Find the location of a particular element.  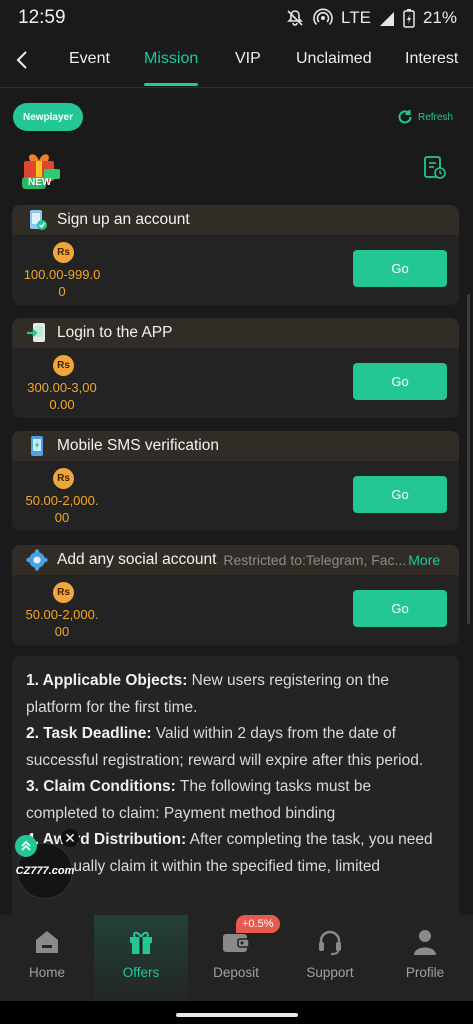

signal-icon is located at coordinates (387, 18).